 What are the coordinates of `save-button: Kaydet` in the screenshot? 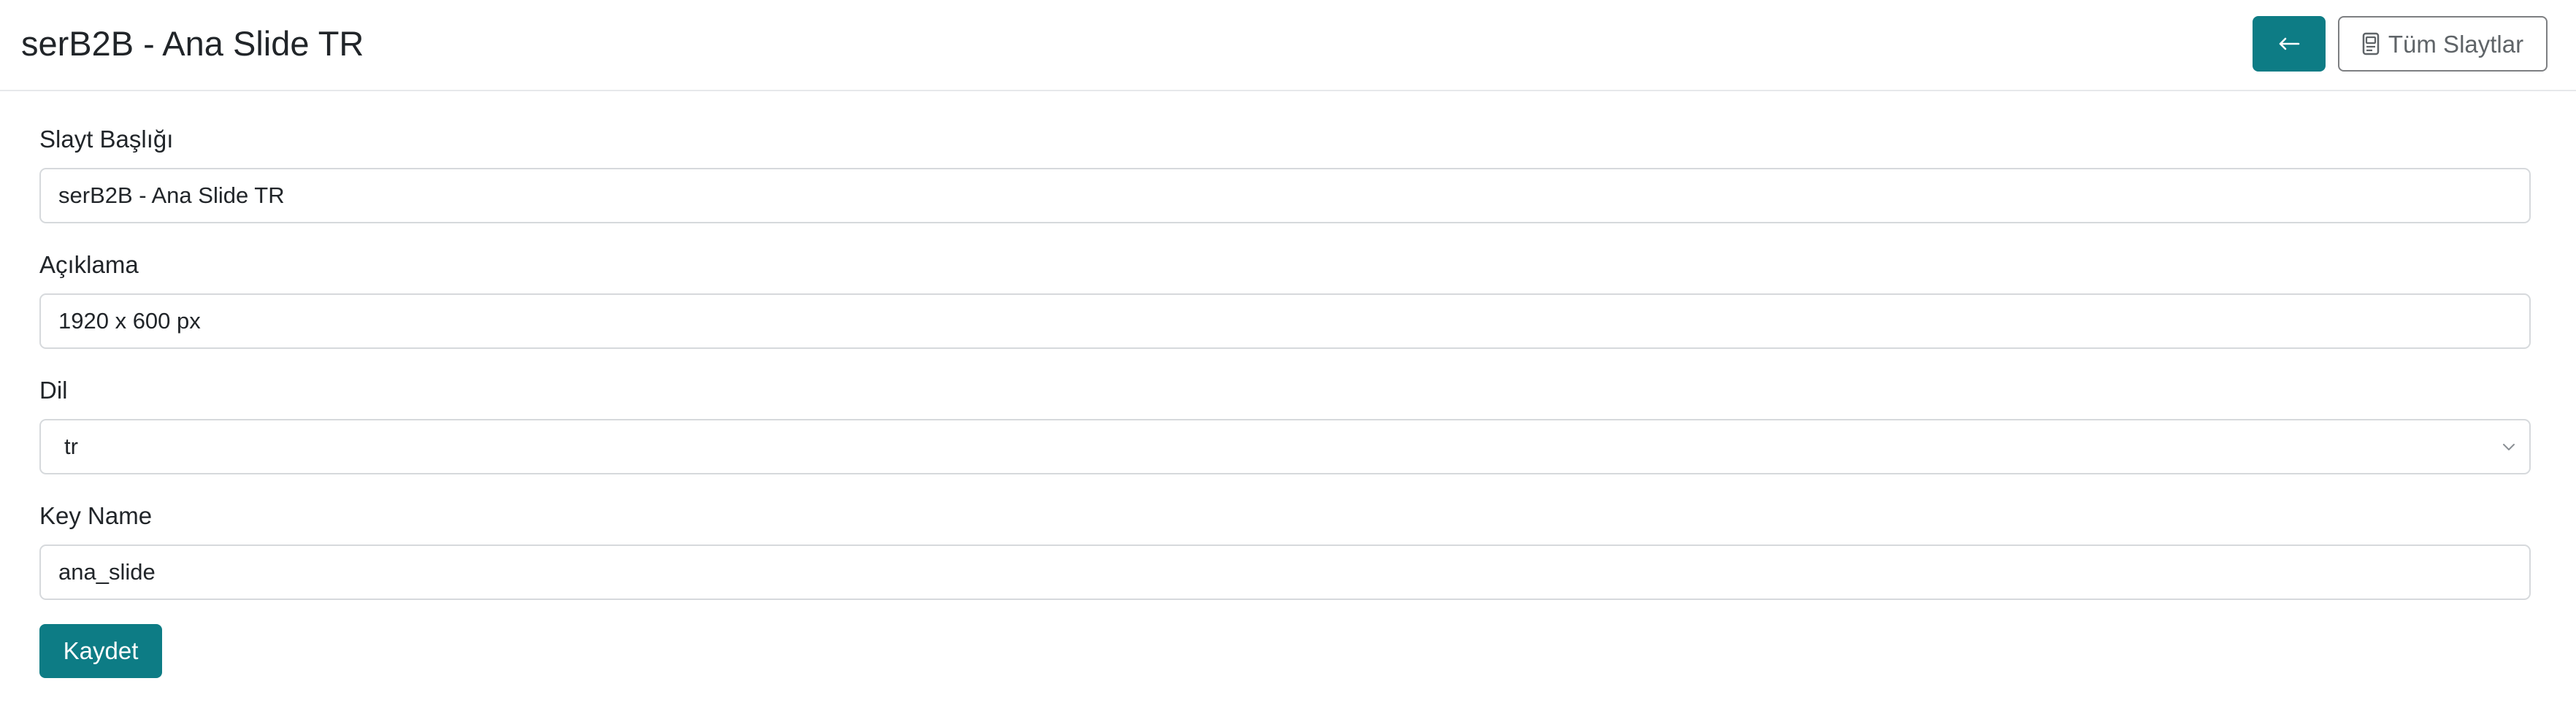 It's located at (100, 651).